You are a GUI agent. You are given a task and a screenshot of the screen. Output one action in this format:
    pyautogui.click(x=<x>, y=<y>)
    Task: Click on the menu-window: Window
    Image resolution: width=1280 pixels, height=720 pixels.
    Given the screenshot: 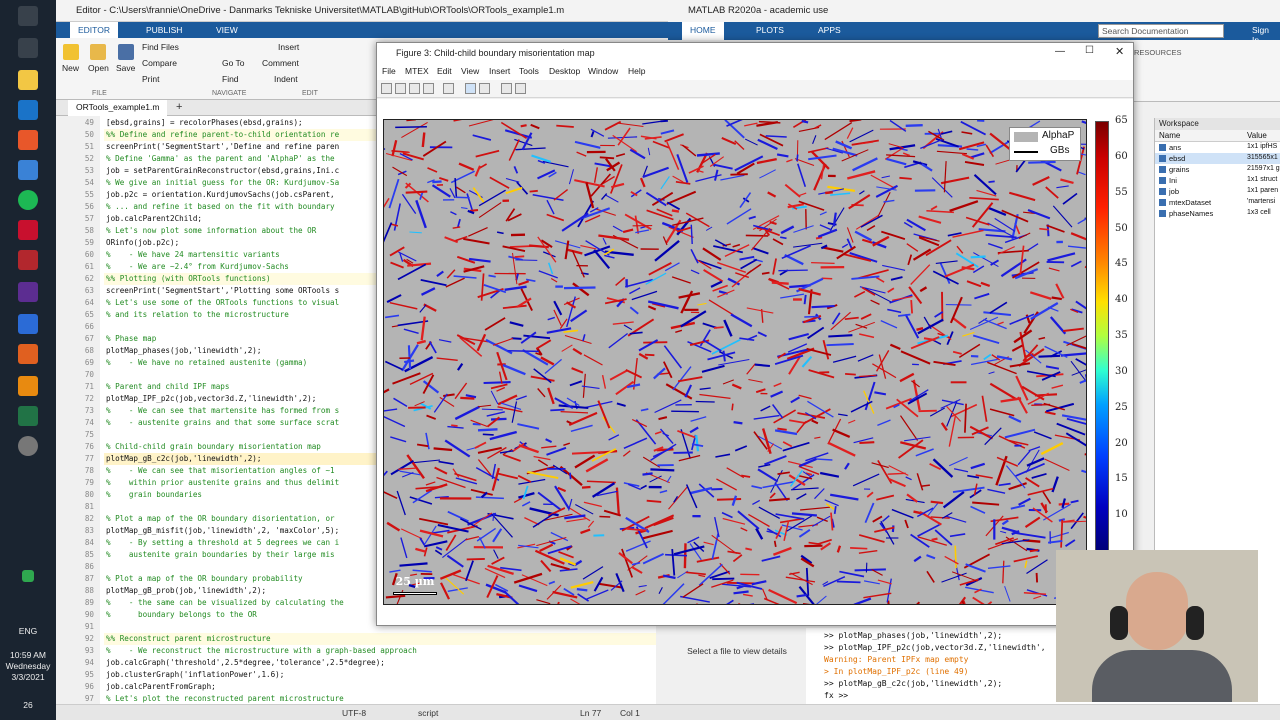 What is the action you would take?
    pyautogui.click(x=603, y=71)
    